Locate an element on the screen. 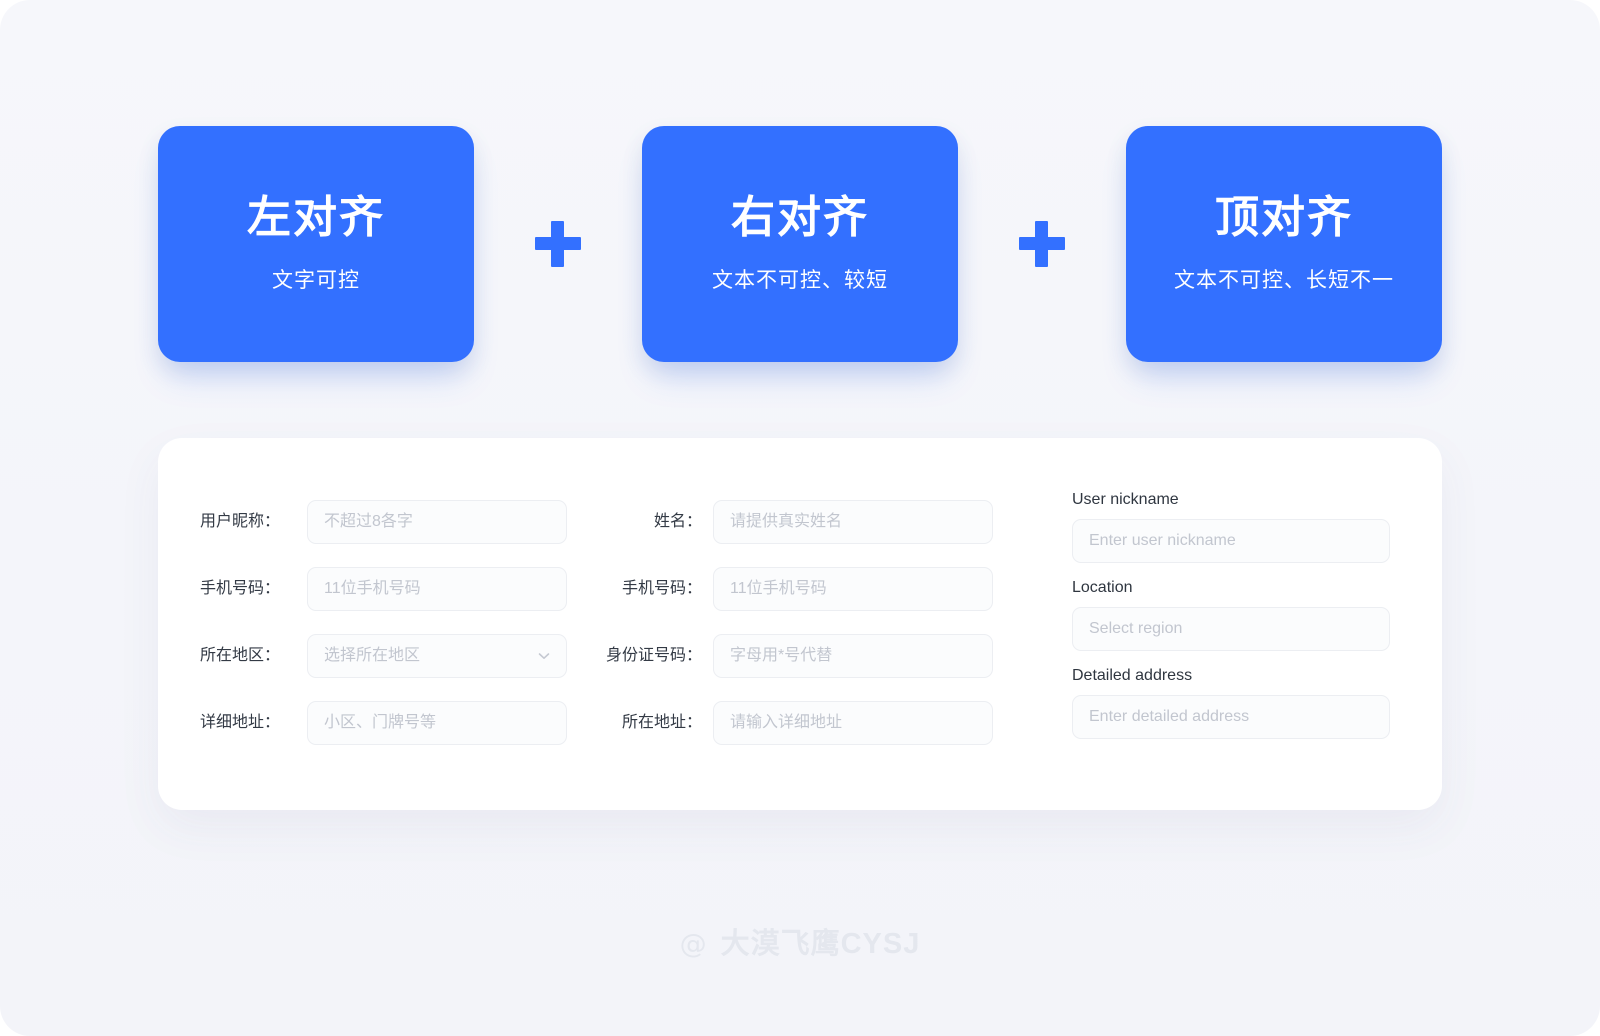 This screenshot has width=1600, height=1036. form-column-right-aligned: 姓名： 请提供真实姓名 手机号码： 11位手机号码 身份证号码： 字母用*号代替 is located at coordinates (801, 624).